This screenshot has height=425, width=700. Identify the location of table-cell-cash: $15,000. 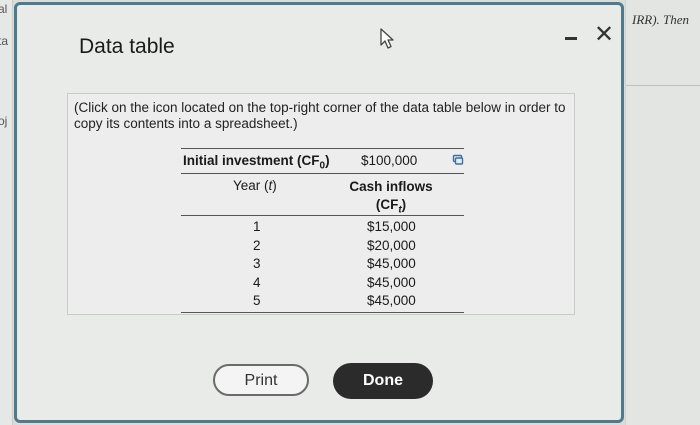
(391, 226).